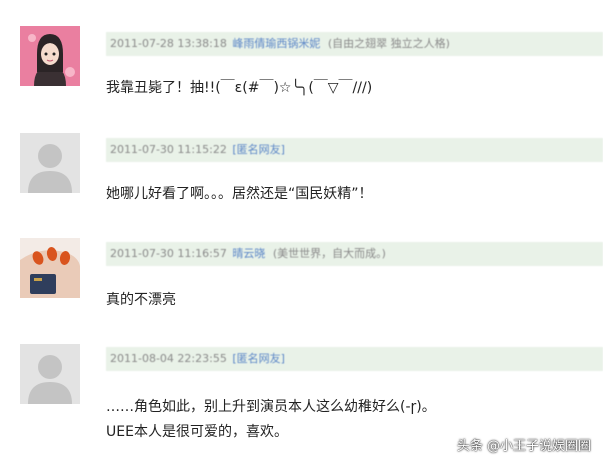  I want to click on comment-timestamp: 2011-08-04 22:23:55, so click(168, 358).